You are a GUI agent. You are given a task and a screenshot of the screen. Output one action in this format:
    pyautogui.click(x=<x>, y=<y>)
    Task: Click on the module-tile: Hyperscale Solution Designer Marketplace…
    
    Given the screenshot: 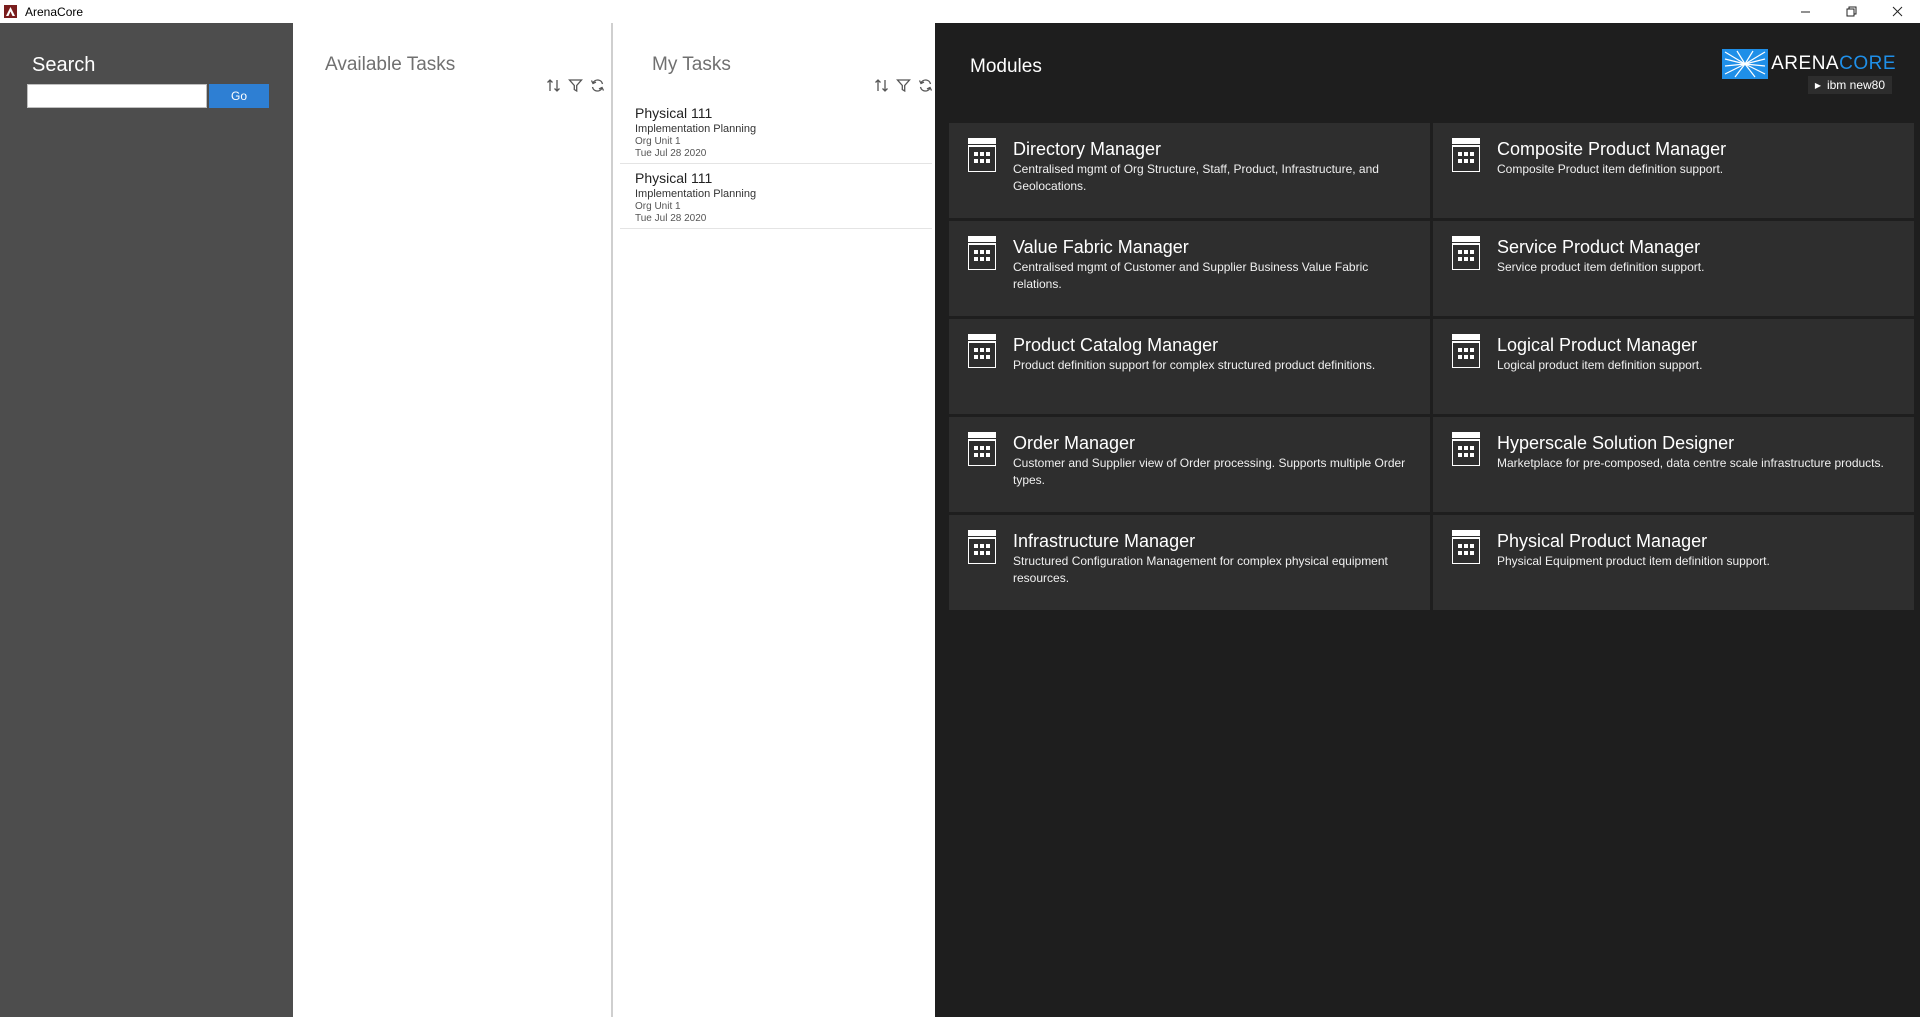 What is the action you would take?
    pyautogui.click(x=1673, y=464)
    